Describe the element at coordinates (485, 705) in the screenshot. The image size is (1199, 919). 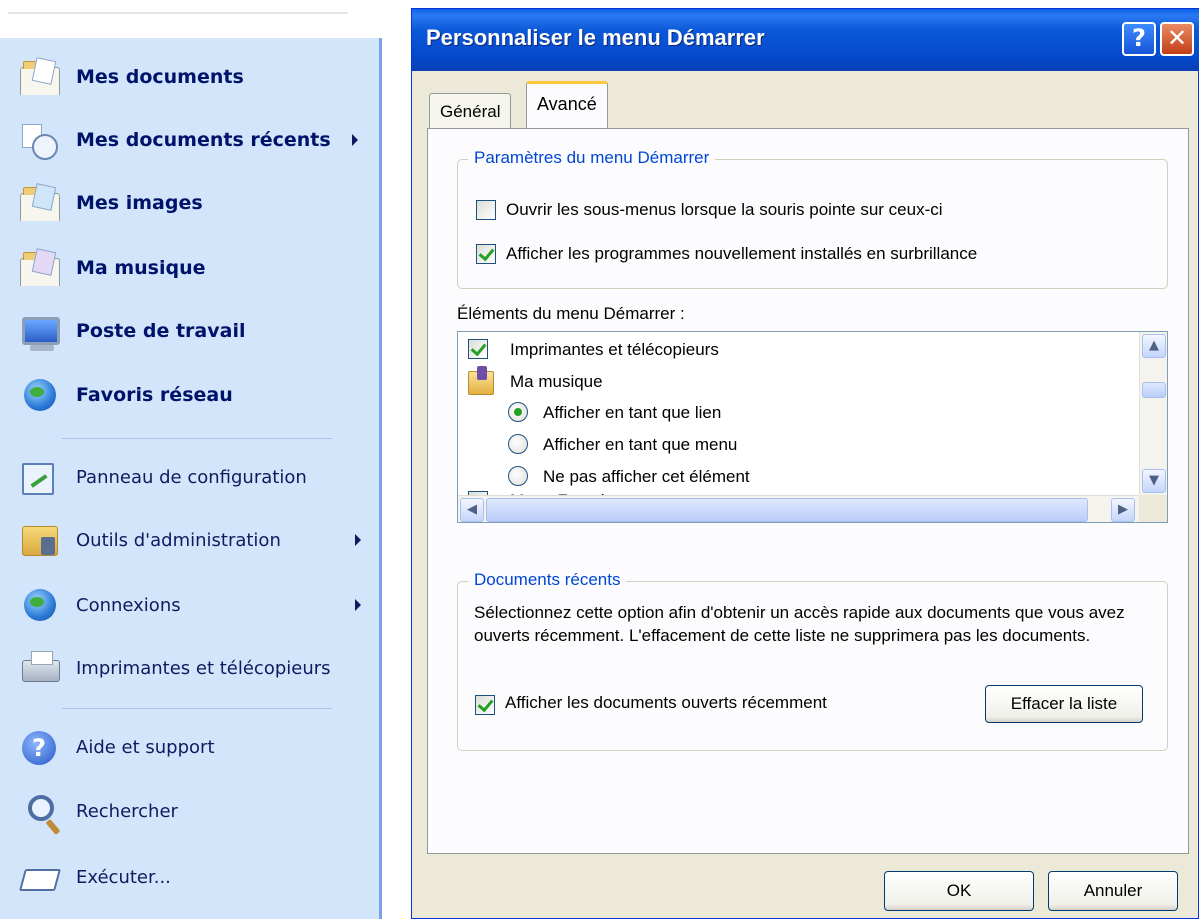
I see `show-recent-documents-checkbox` at that location.